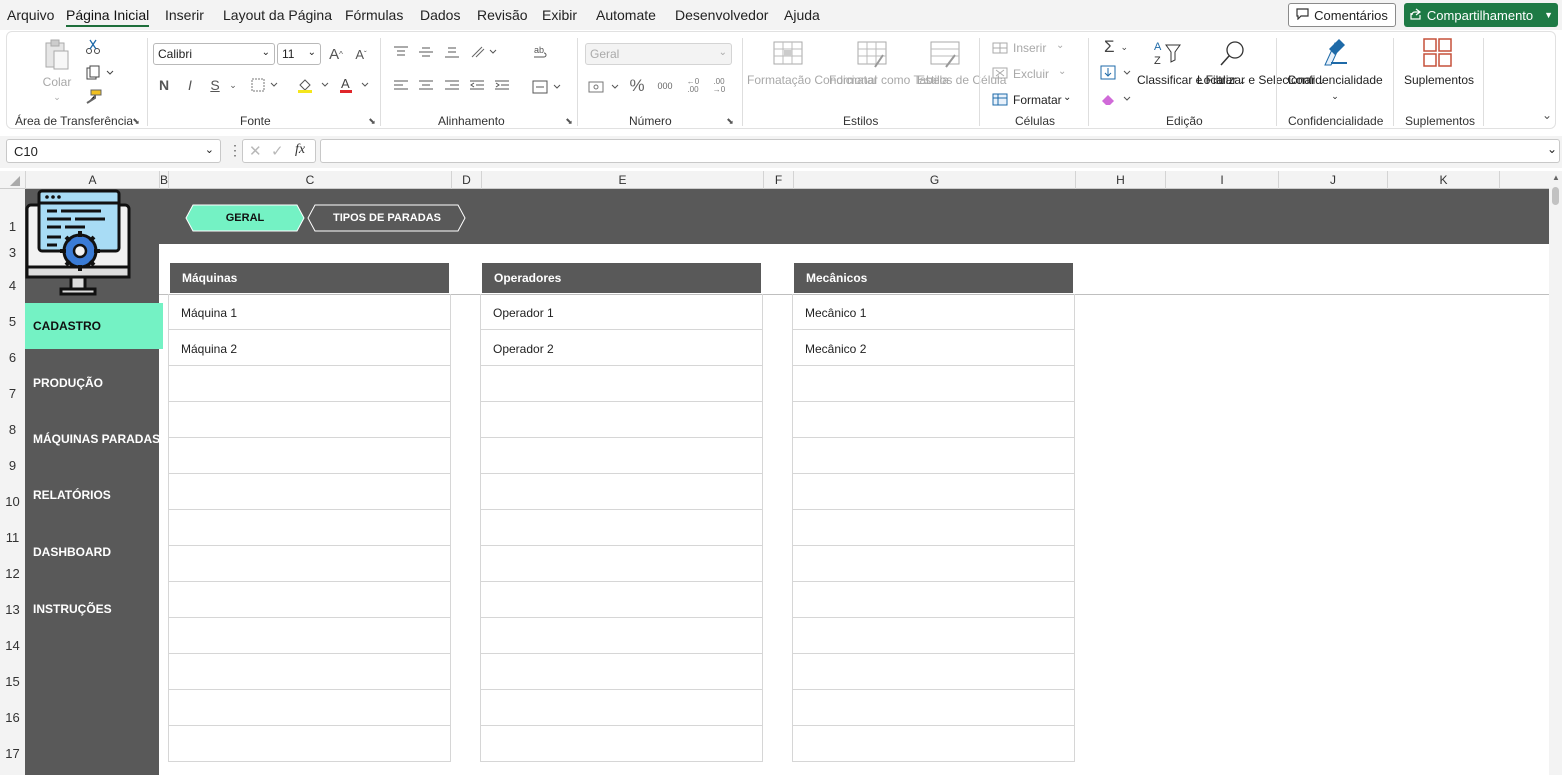 This screenshot has height=775, width=1562. Describe the element at coordinates (426, 86) in the screenshot. I see `align-center-icon` at that location.